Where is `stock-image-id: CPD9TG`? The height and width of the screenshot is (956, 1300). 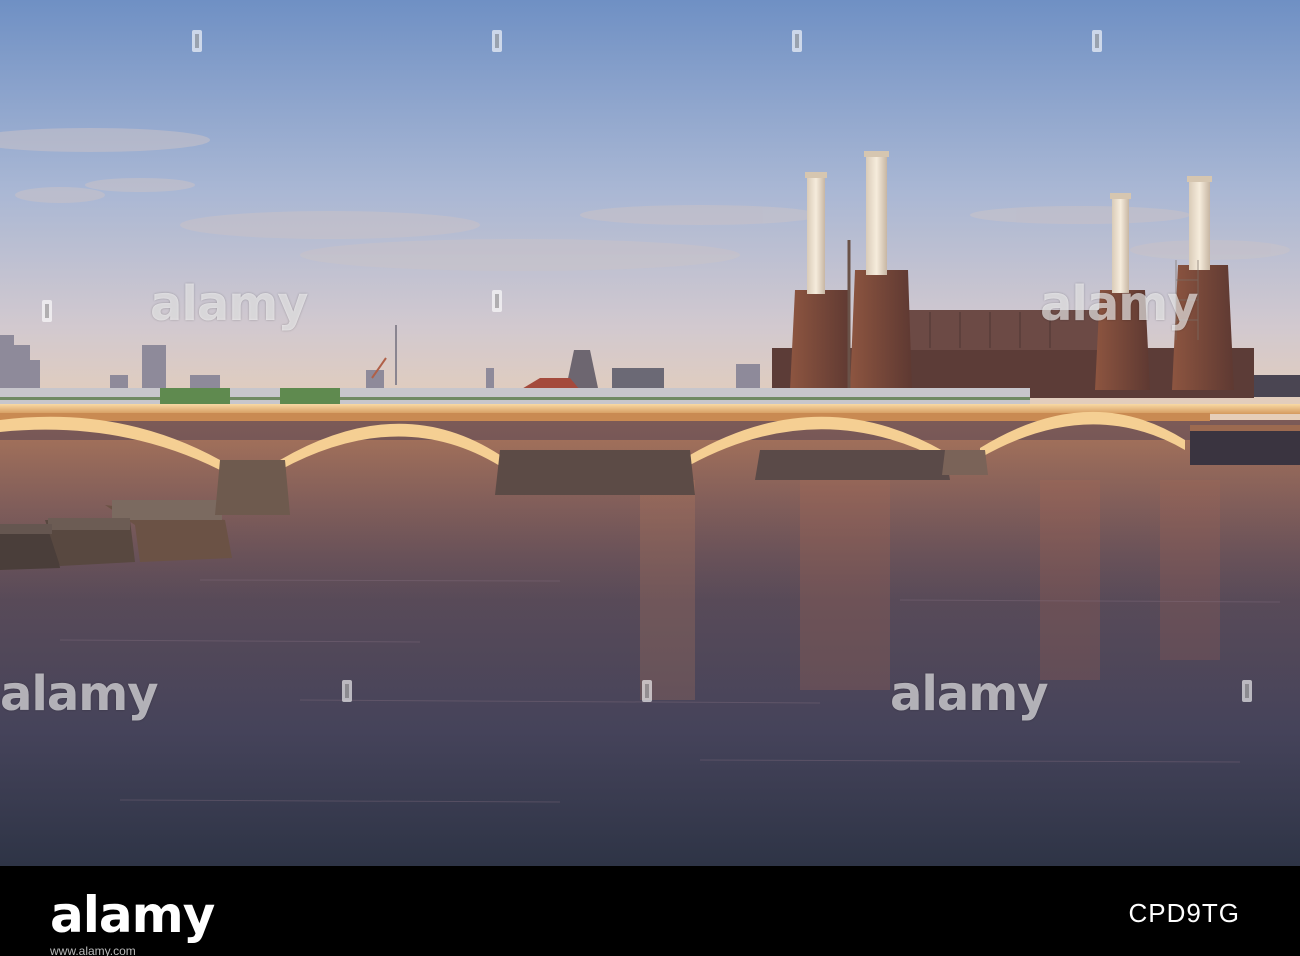 stock-image-id: CPD9TG is located at coordinates (1184, 913).